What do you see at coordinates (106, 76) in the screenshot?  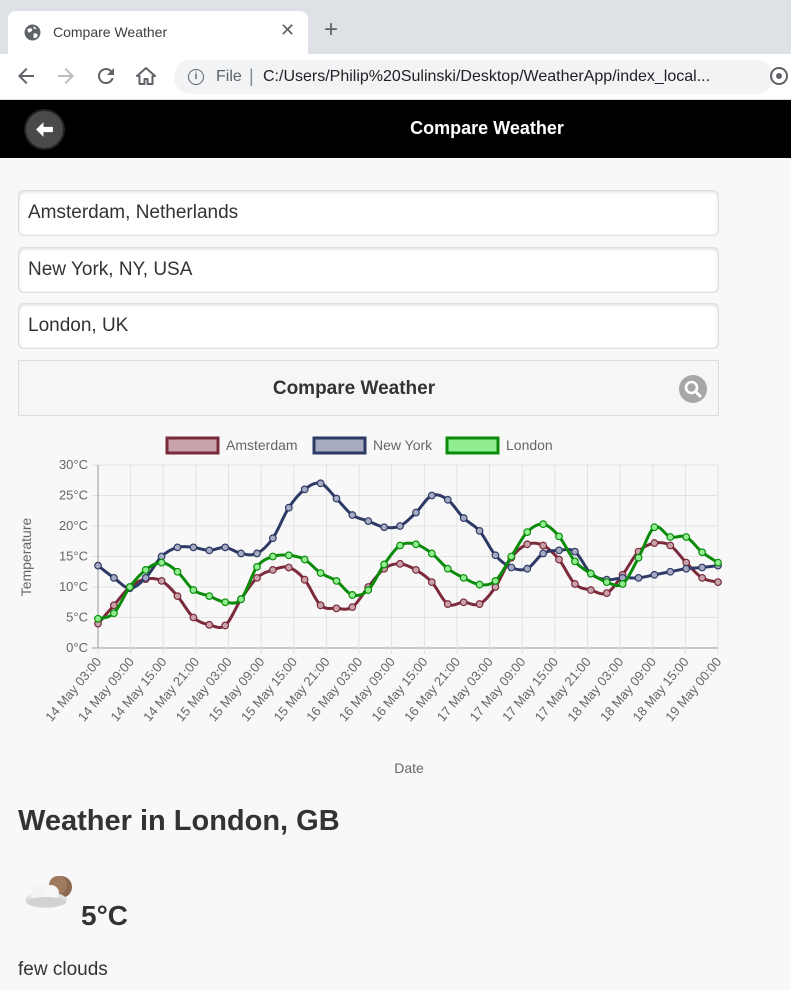 I see `reload-icon` at bounding box center [106, 76].